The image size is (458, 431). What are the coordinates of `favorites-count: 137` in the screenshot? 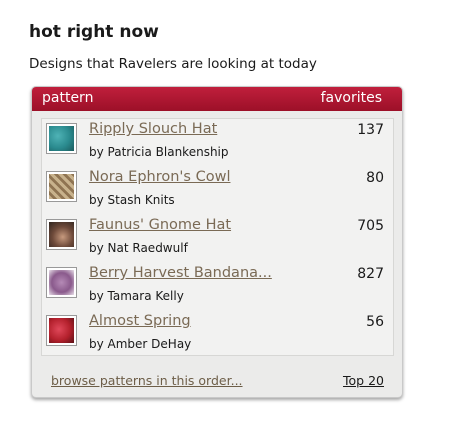 It's located at (370, 130).